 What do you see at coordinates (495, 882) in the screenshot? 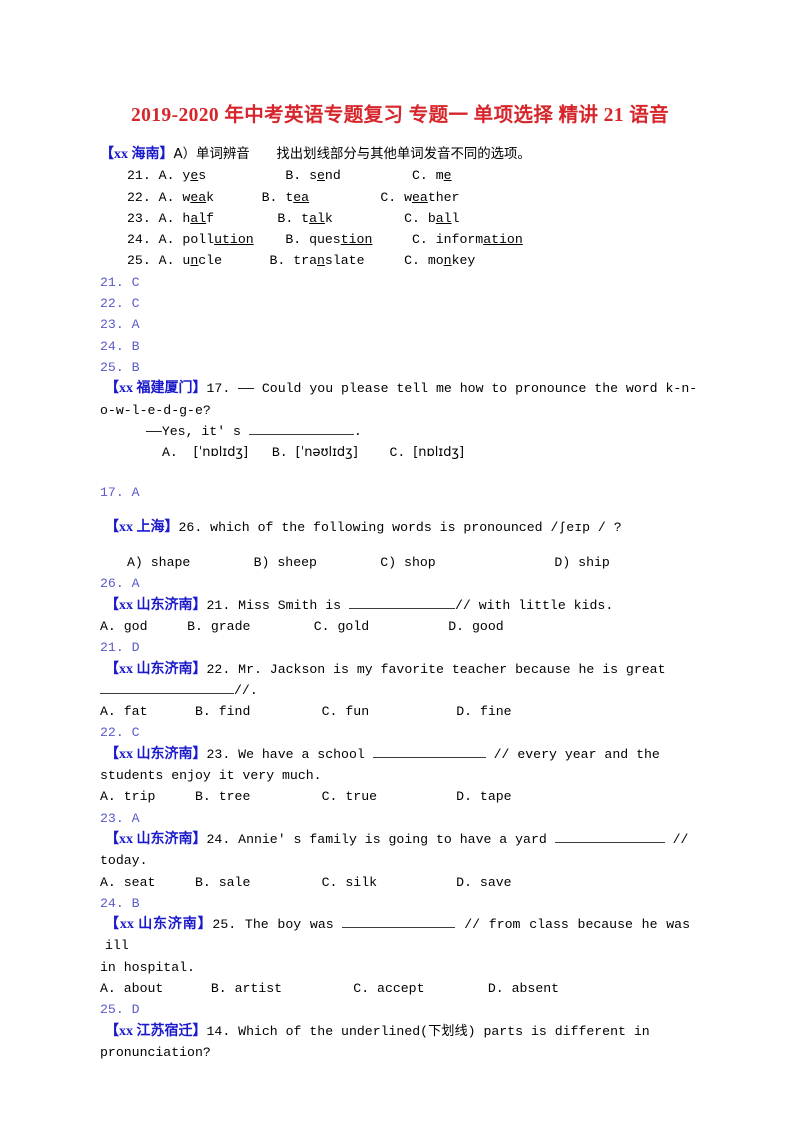
I see `option-word: save` at bounding box center [495, 882].